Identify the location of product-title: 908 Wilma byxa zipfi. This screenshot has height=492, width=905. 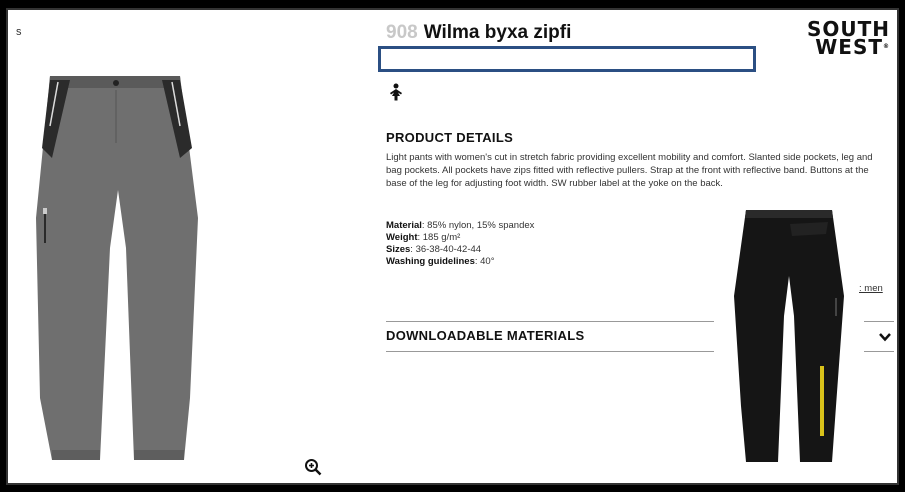
(478, 33).